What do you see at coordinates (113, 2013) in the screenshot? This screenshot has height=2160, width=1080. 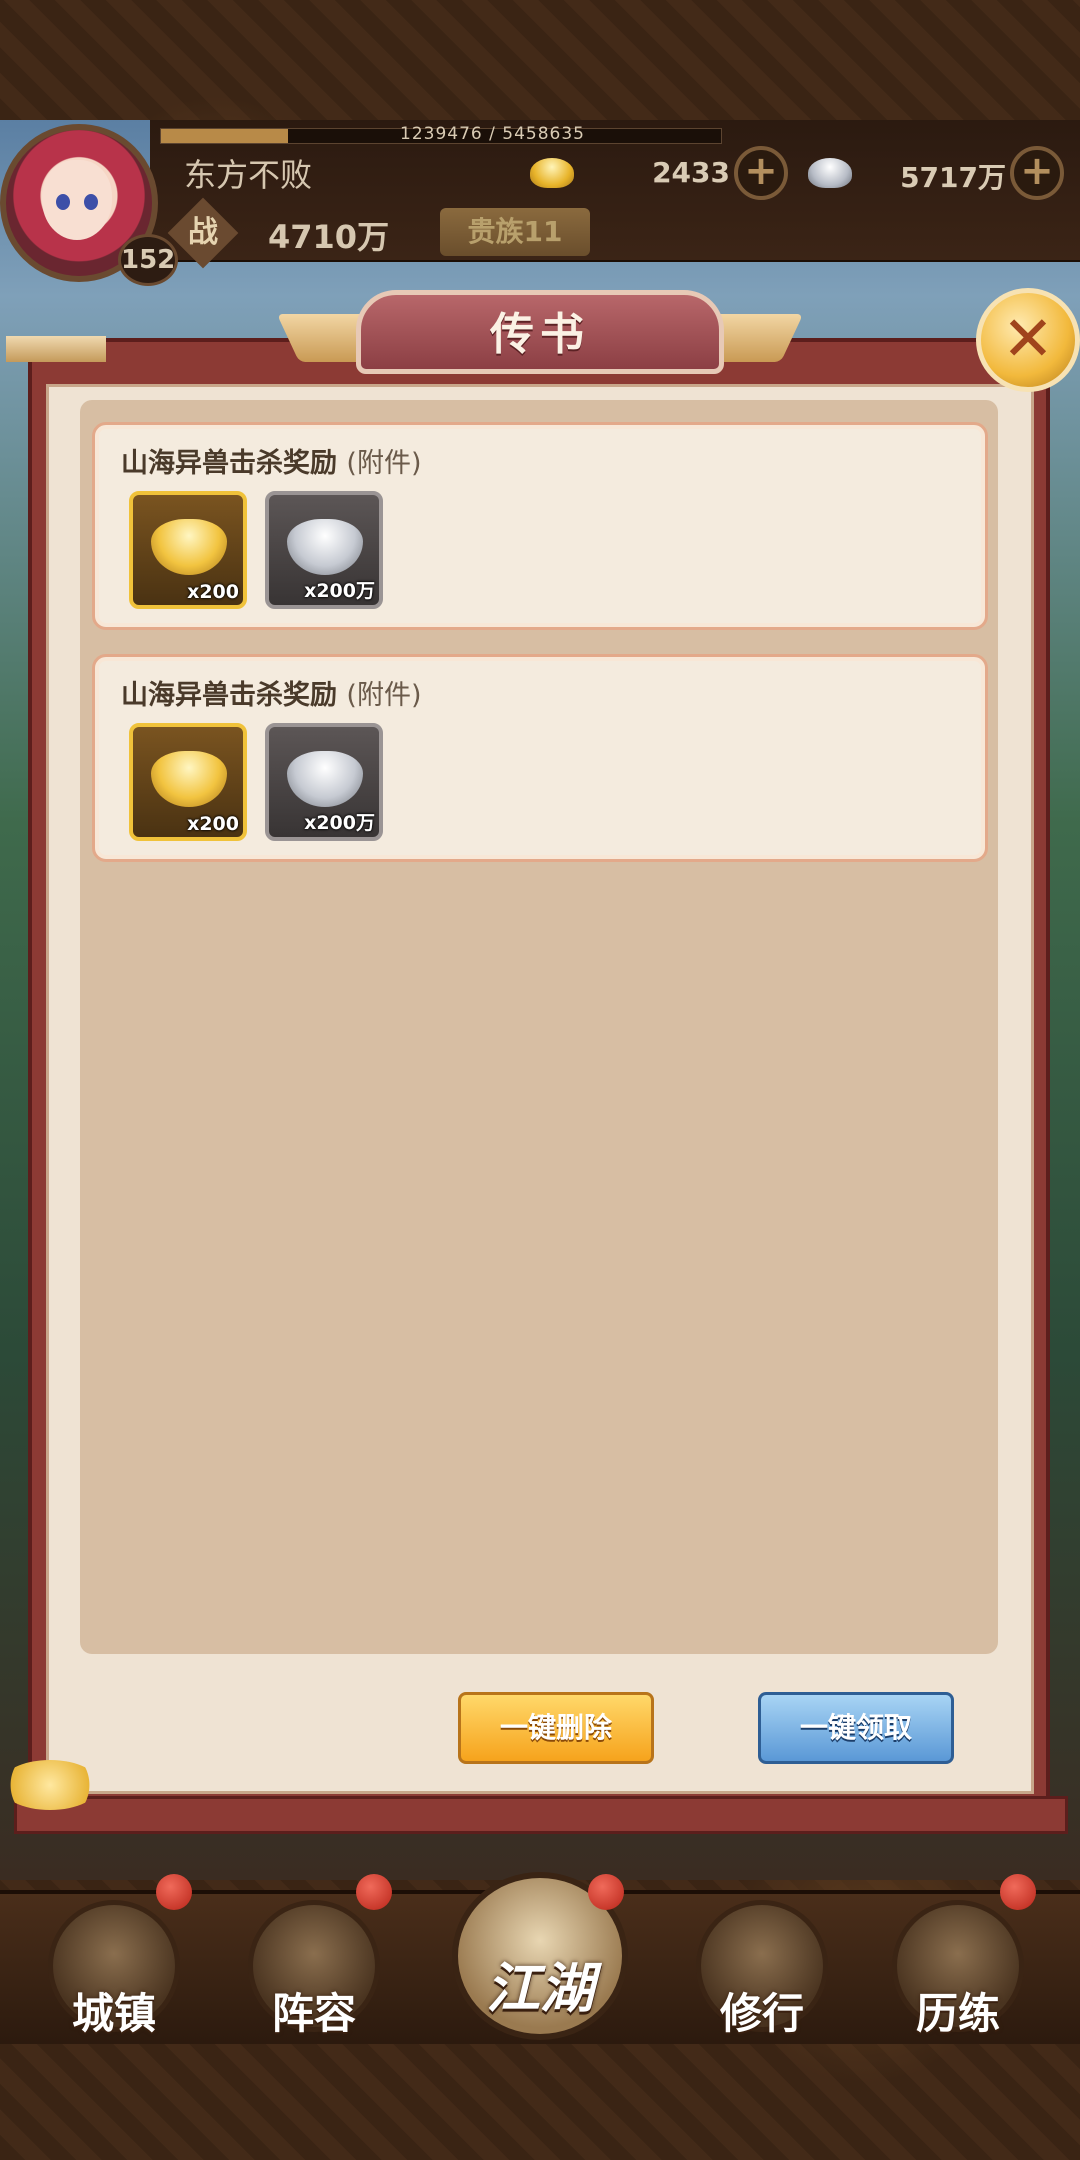 I see `nav-town-label: 城镇` at bounding box center [113, 2013].